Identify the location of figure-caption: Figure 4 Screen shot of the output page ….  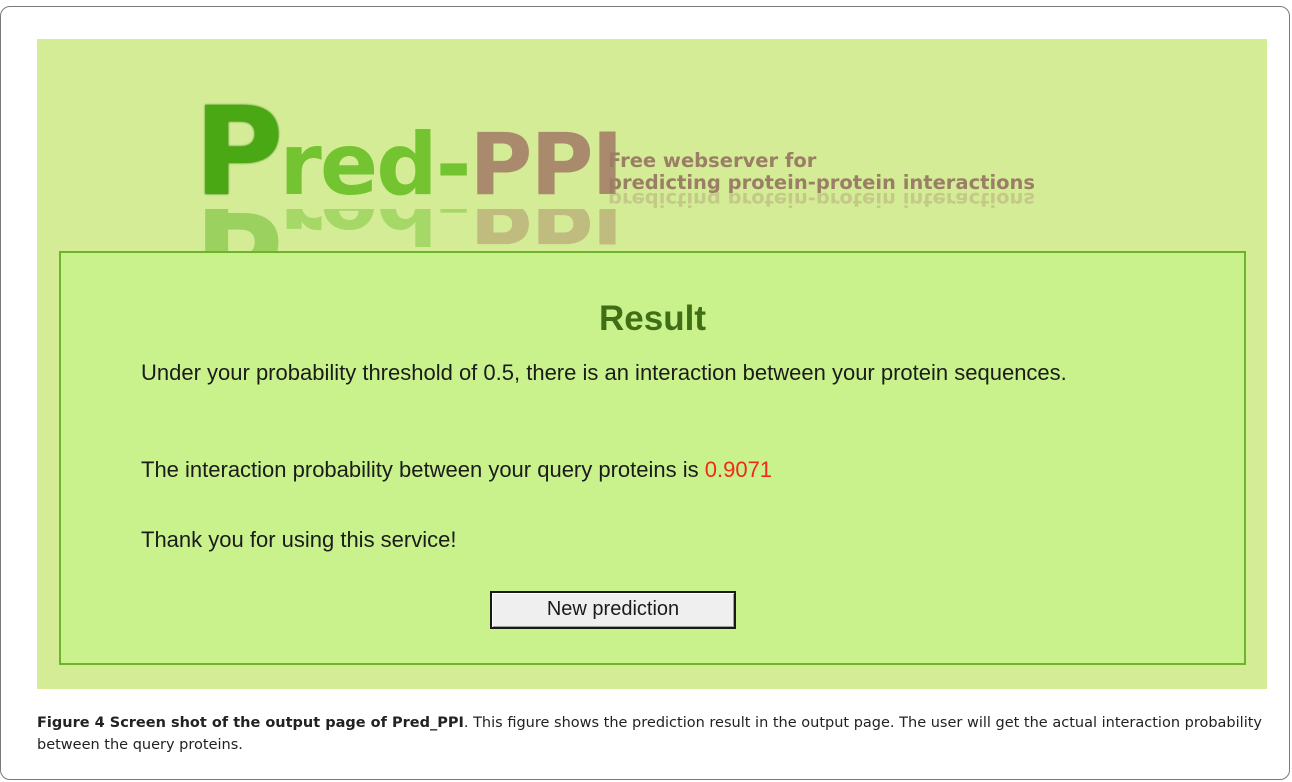
(657, 734).